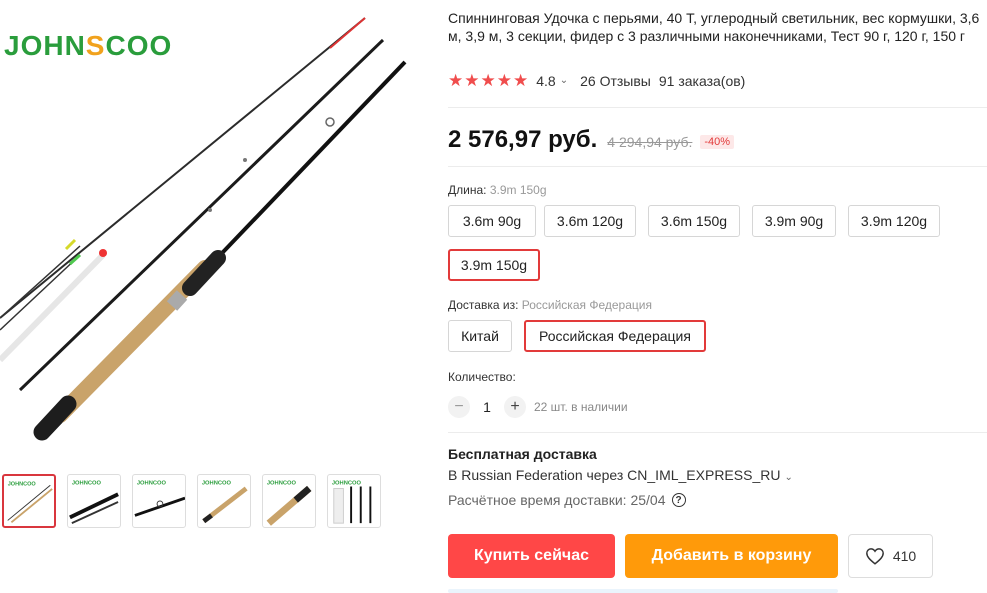 This screenshot has height=593, width=987. I want to click on thumbnail-5: JOHNCOO, so click(289, 501).